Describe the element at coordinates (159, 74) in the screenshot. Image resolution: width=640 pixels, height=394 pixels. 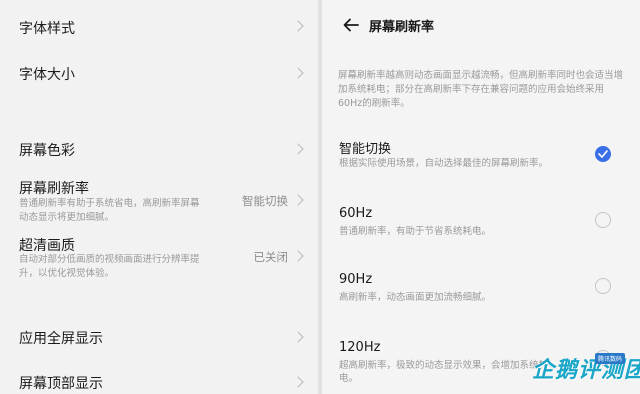
I see `settings-item-font-size: 字体大小` at that location.